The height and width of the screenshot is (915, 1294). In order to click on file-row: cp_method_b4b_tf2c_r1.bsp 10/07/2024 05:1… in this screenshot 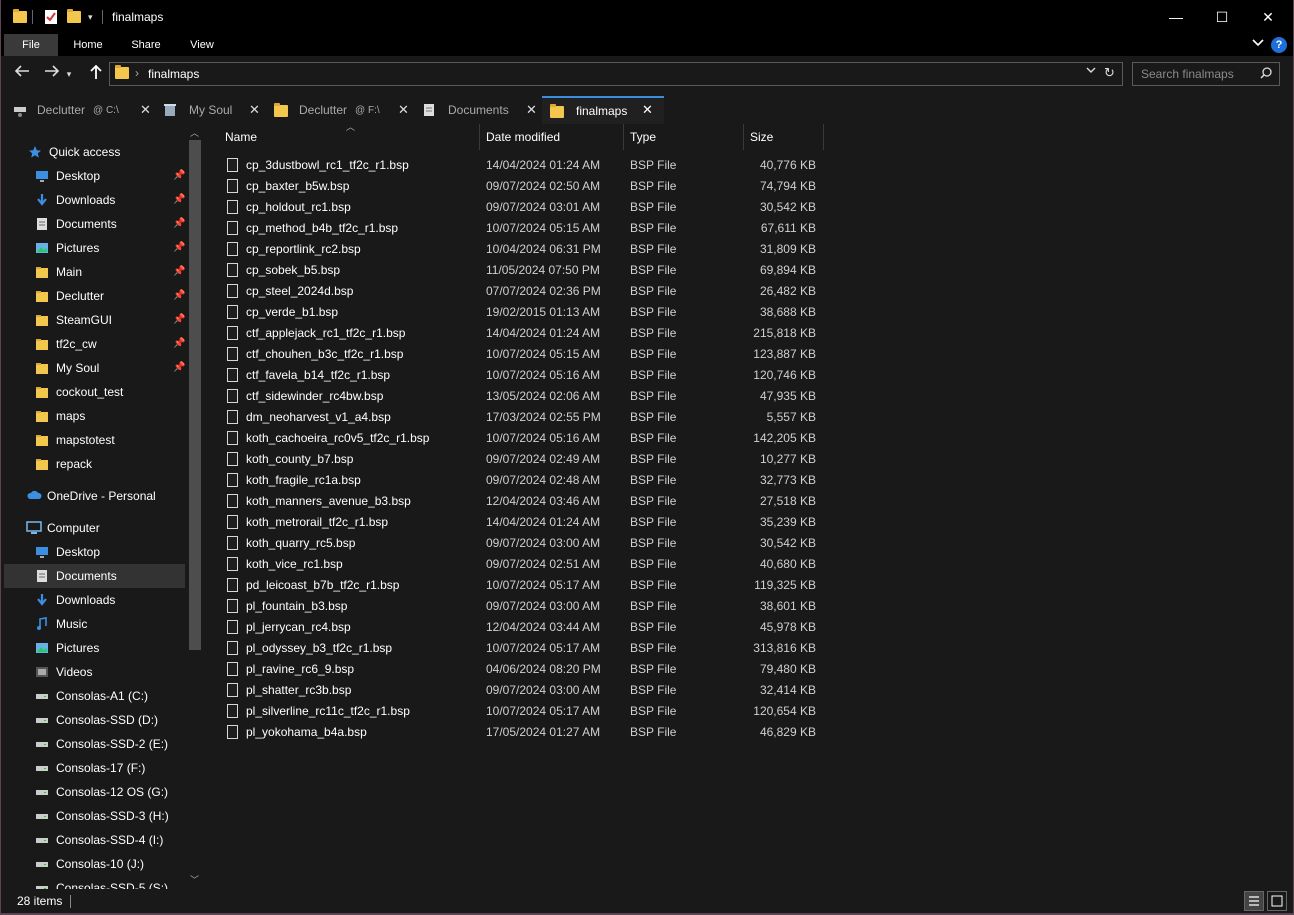, I will do `click(749, 228)`.